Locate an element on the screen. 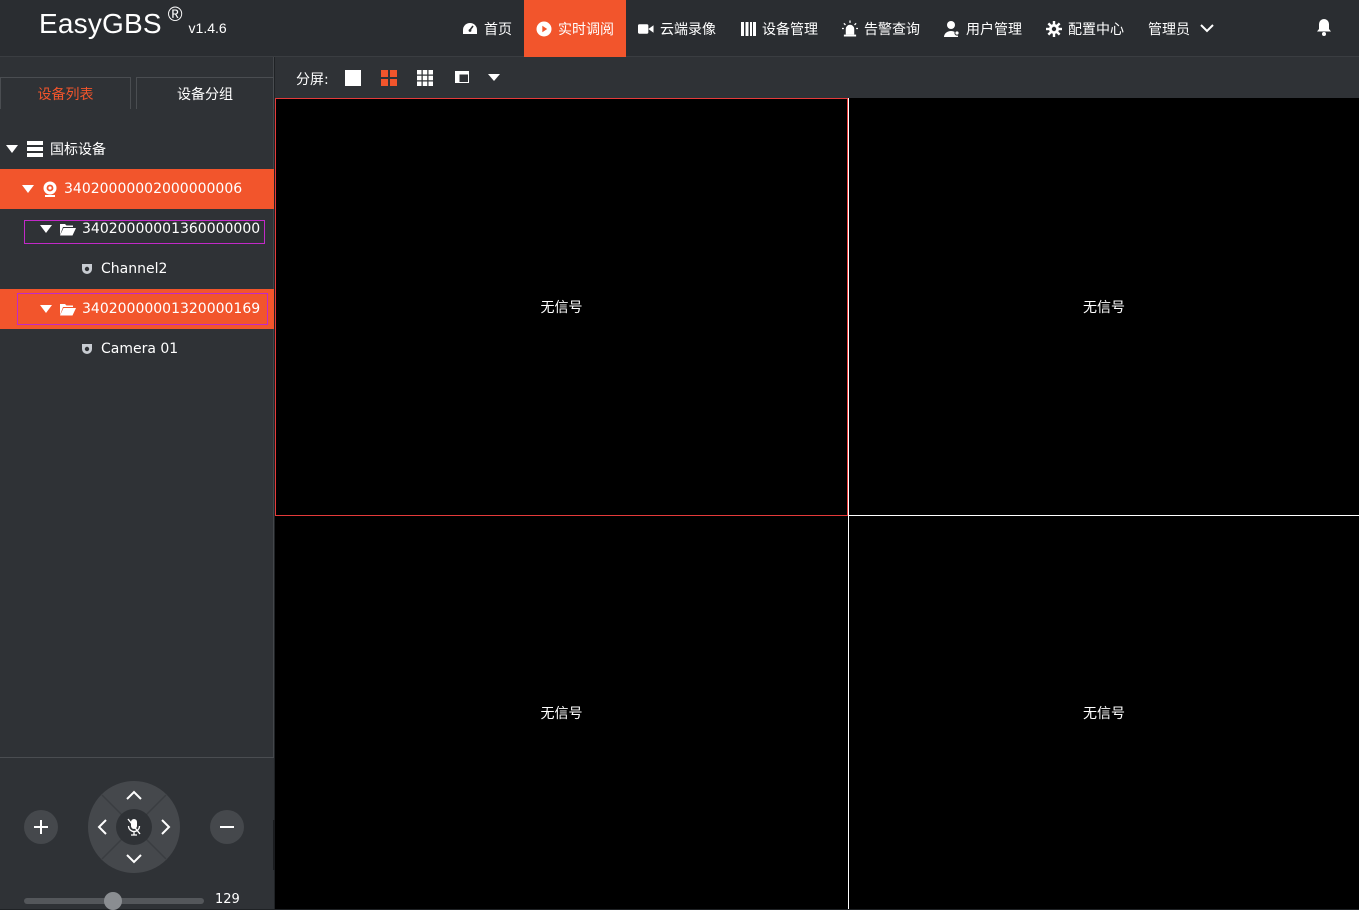  ptz-panel: 129 is located at coordinates (137, 833).